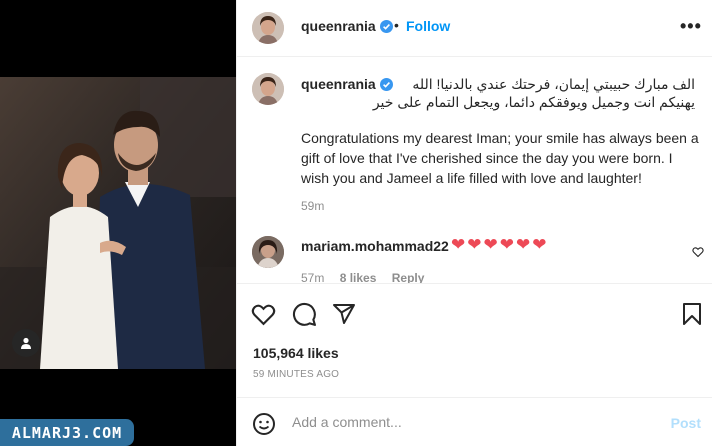 This screenshot has height=446, width=712. I want to click on caption-avatar, so click(268, 89).